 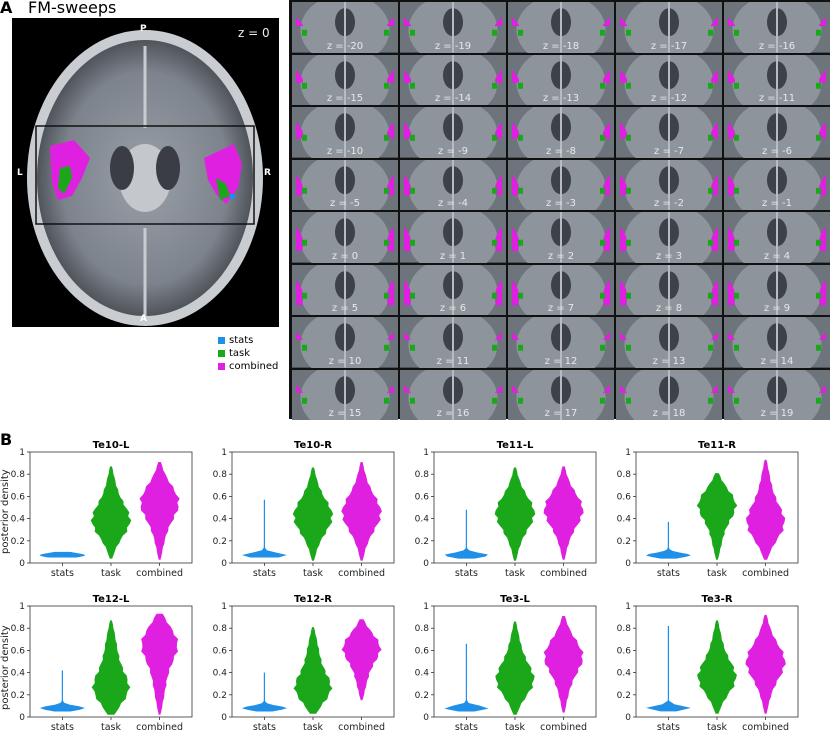 What do you see at coordinates (145, 172) in the screenshot?
I see `axial-brain-image: P A L R z = 0` at bounding box center [145, 172].